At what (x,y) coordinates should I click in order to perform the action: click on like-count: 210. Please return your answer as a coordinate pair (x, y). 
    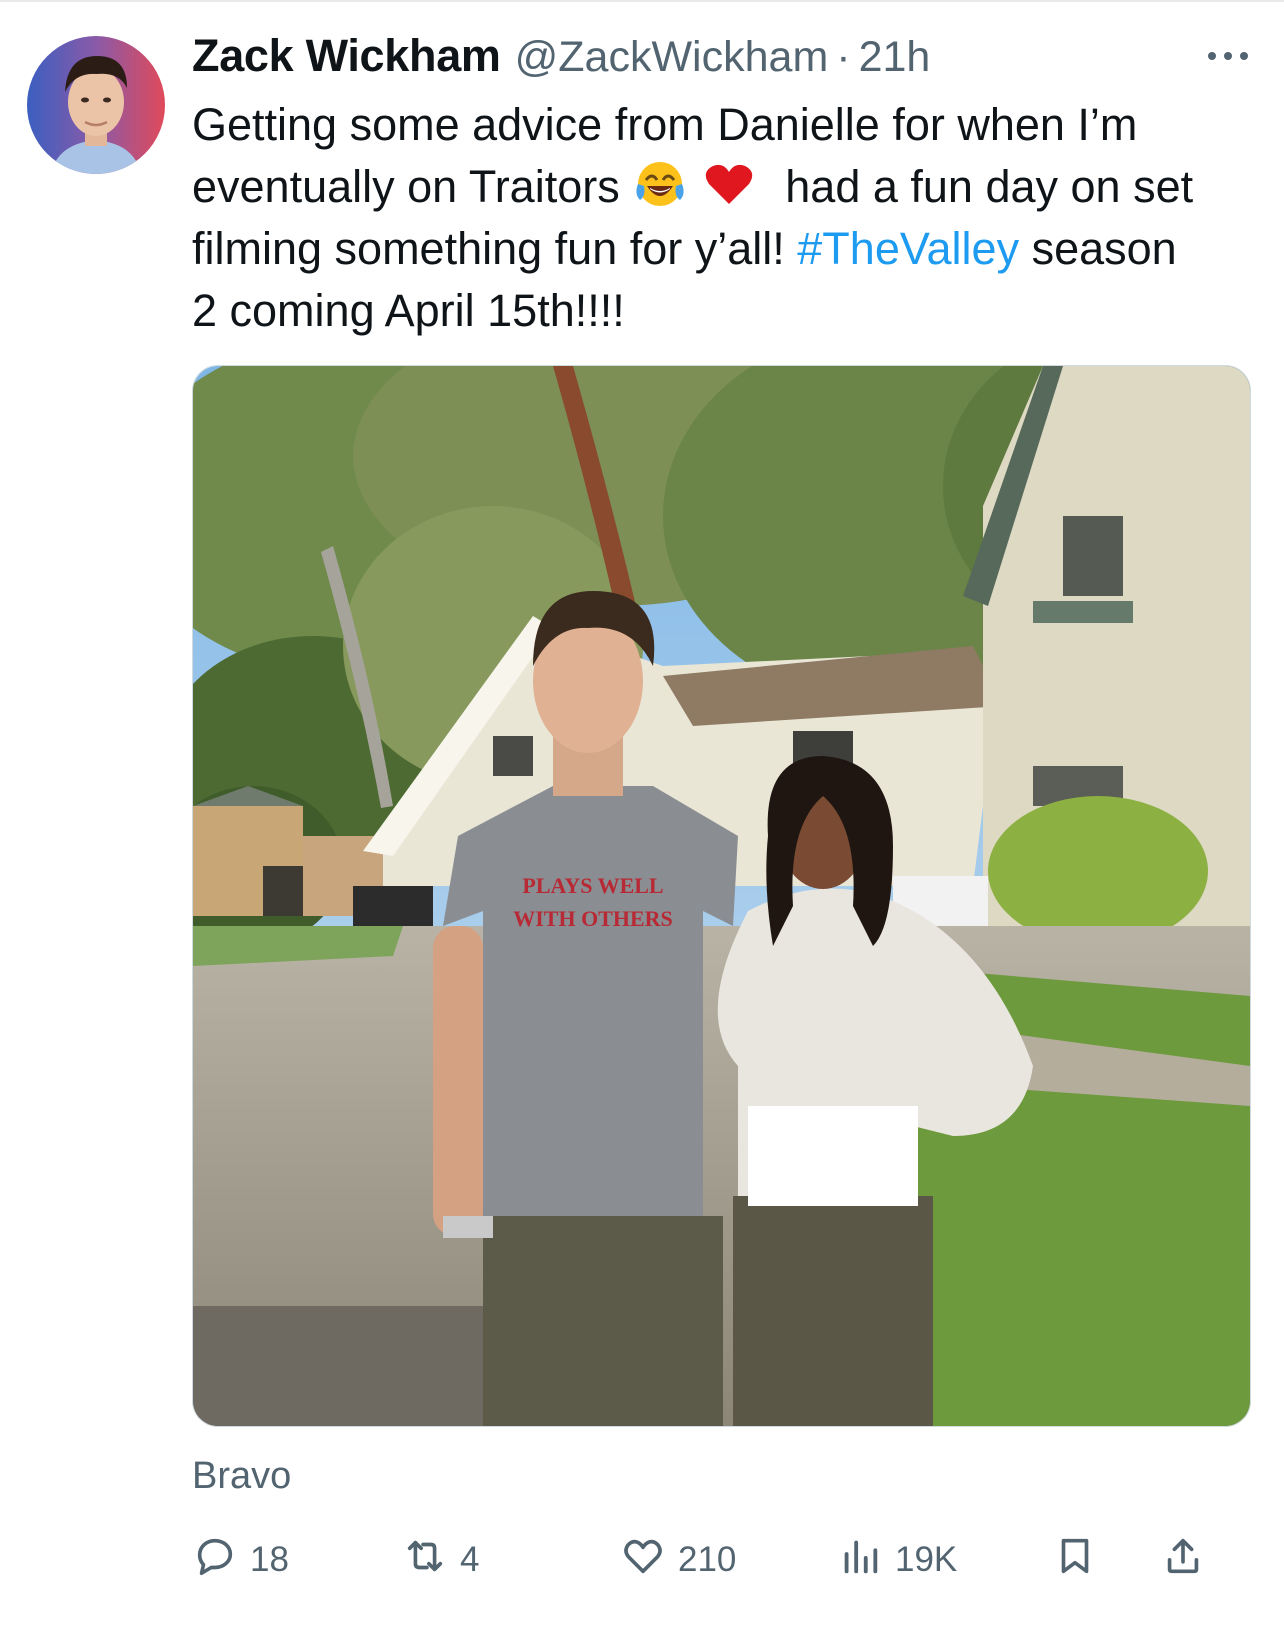
    Looking at the image, I should click on (707, 1559).